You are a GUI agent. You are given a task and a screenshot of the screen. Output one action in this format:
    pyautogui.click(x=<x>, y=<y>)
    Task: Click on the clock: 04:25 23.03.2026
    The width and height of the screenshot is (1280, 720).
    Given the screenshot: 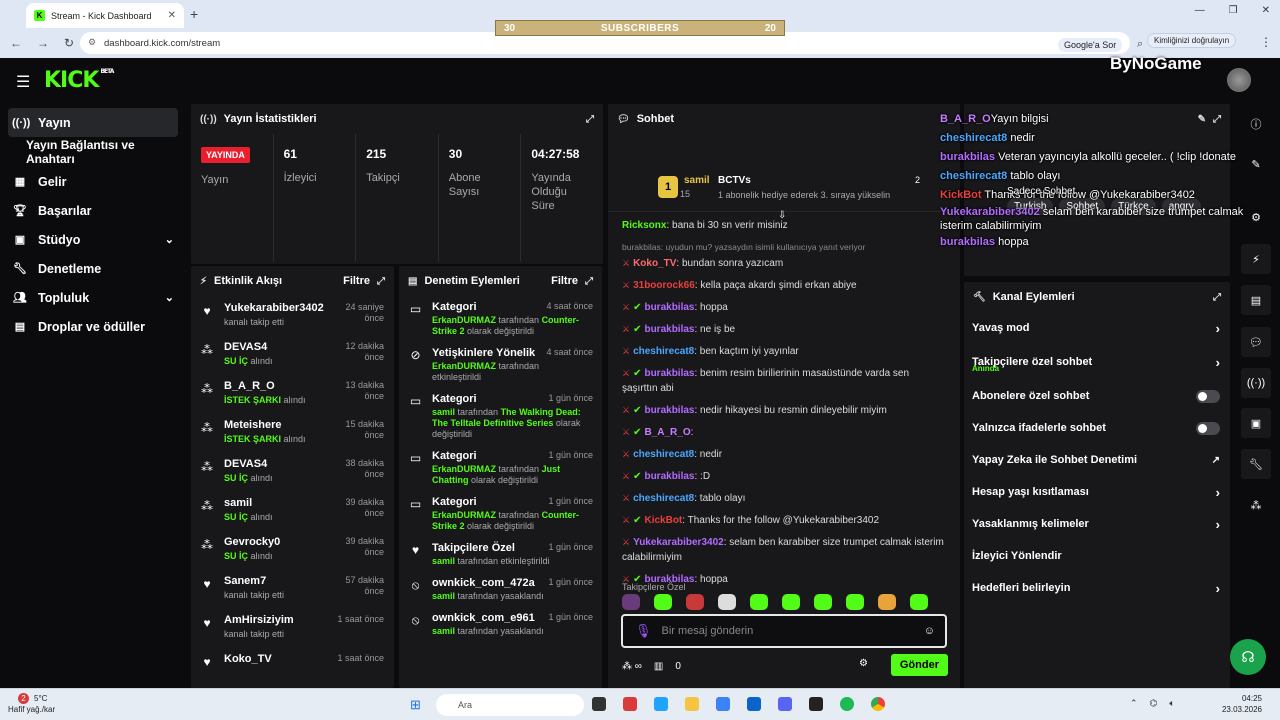 What is the action you would take?
    pyautogui.click(x=1242, y=704)
    